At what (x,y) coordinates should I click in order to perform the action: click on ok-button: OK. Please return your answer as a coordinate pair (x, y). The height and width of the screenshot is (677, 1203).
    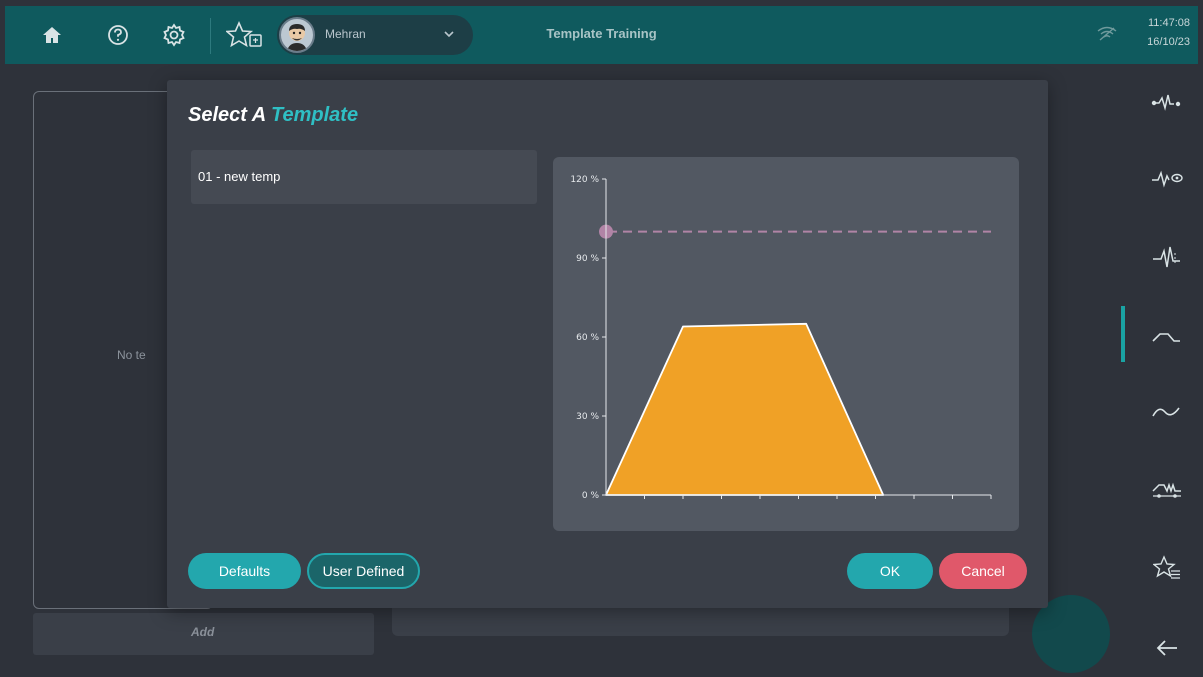
    Looking at the image, I should click on (890, 571).